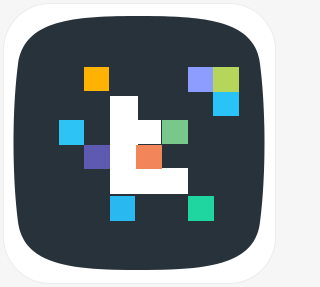 This screenshot has width=320, height=287. What do you see at coordinates (122, 208) in the screenshot?
I see `blue-pixel-bottom` at bounding box center [122, 208].